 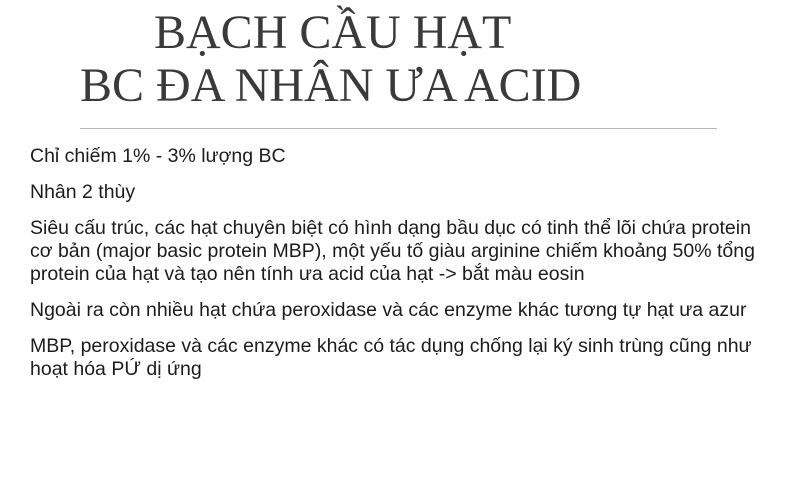 I want to click on title-line-1: BẠCH CẦU HẠT, so click(x=333, y=32).